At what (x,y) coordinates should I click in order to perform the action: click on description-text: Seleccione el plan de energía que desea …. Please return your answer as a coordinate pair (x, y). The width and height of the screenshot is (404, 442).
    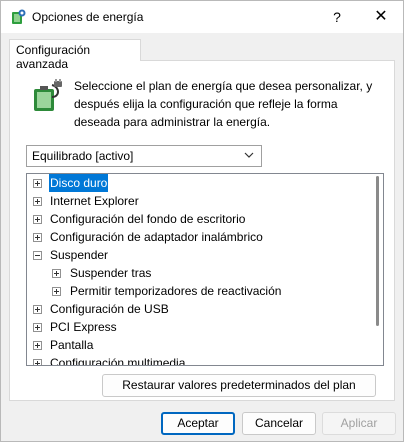
    Looking at the image, I should click on (229, 104).